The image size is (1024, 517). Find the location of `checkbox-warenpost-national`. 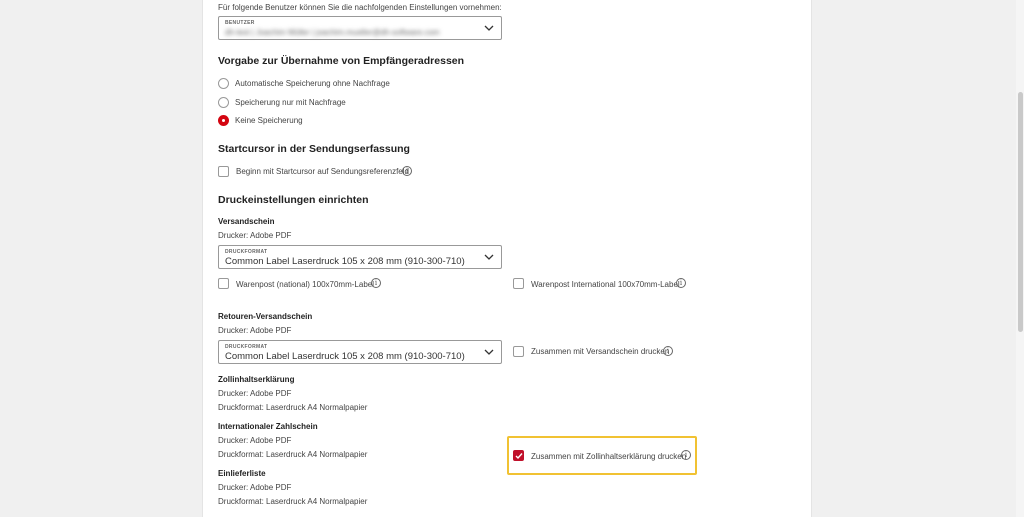

checkbox-warenpost-national is located at coordinates (223, 283).